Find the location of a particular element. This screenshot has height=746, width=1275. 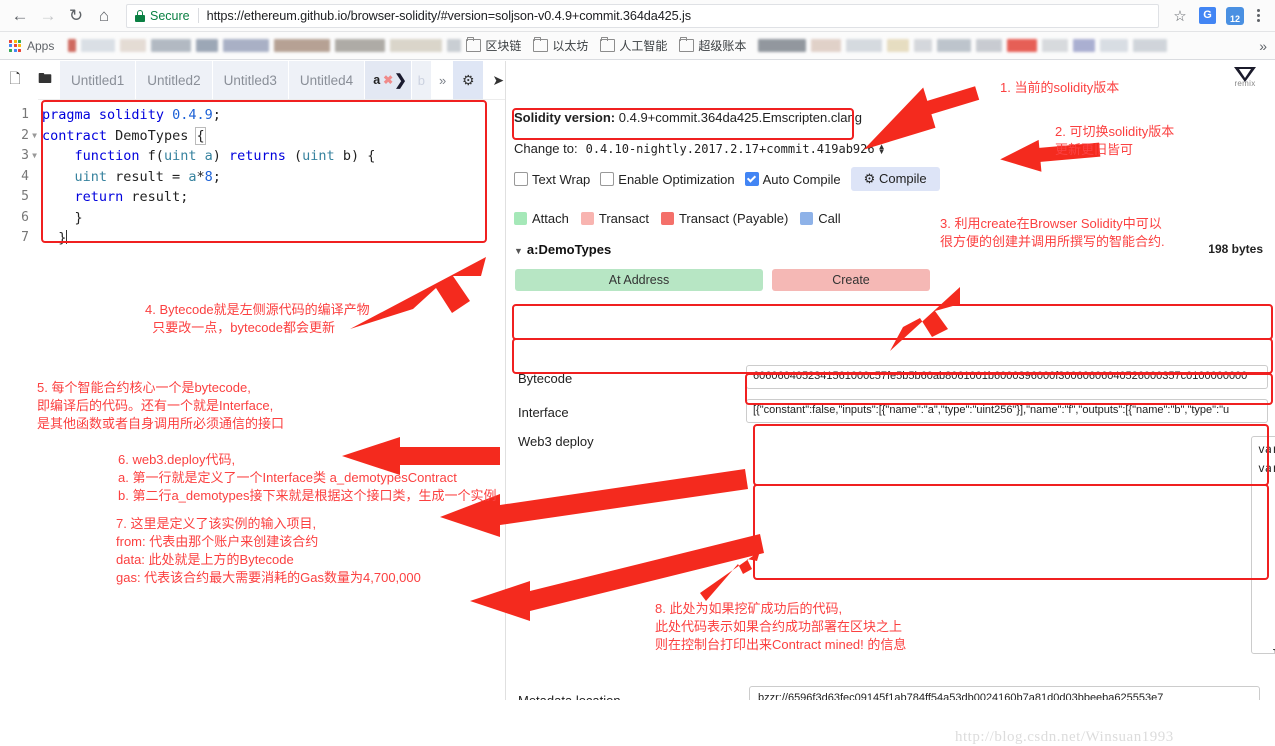

line-number: 1 is located at coordinates (25, 114).